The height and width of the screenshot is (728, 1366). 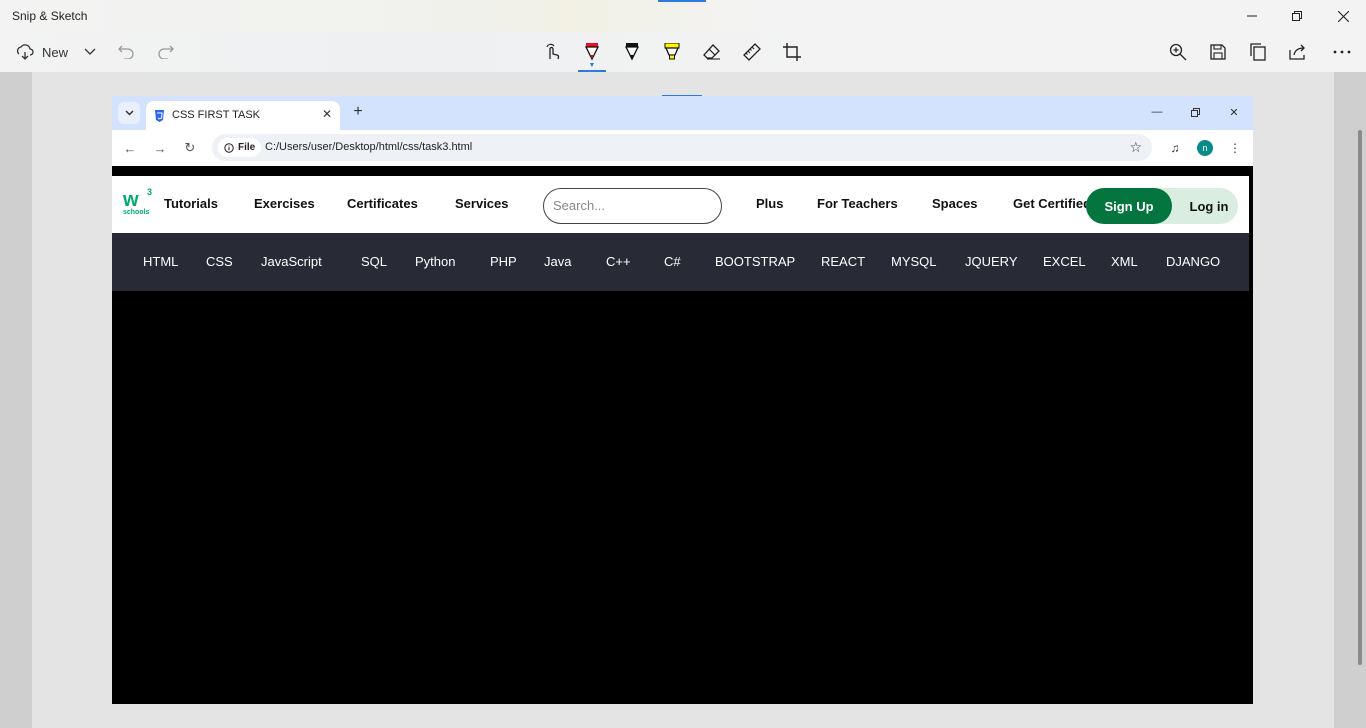 I want to click on log-in-button: Log in, so click(x=1209, y=206).